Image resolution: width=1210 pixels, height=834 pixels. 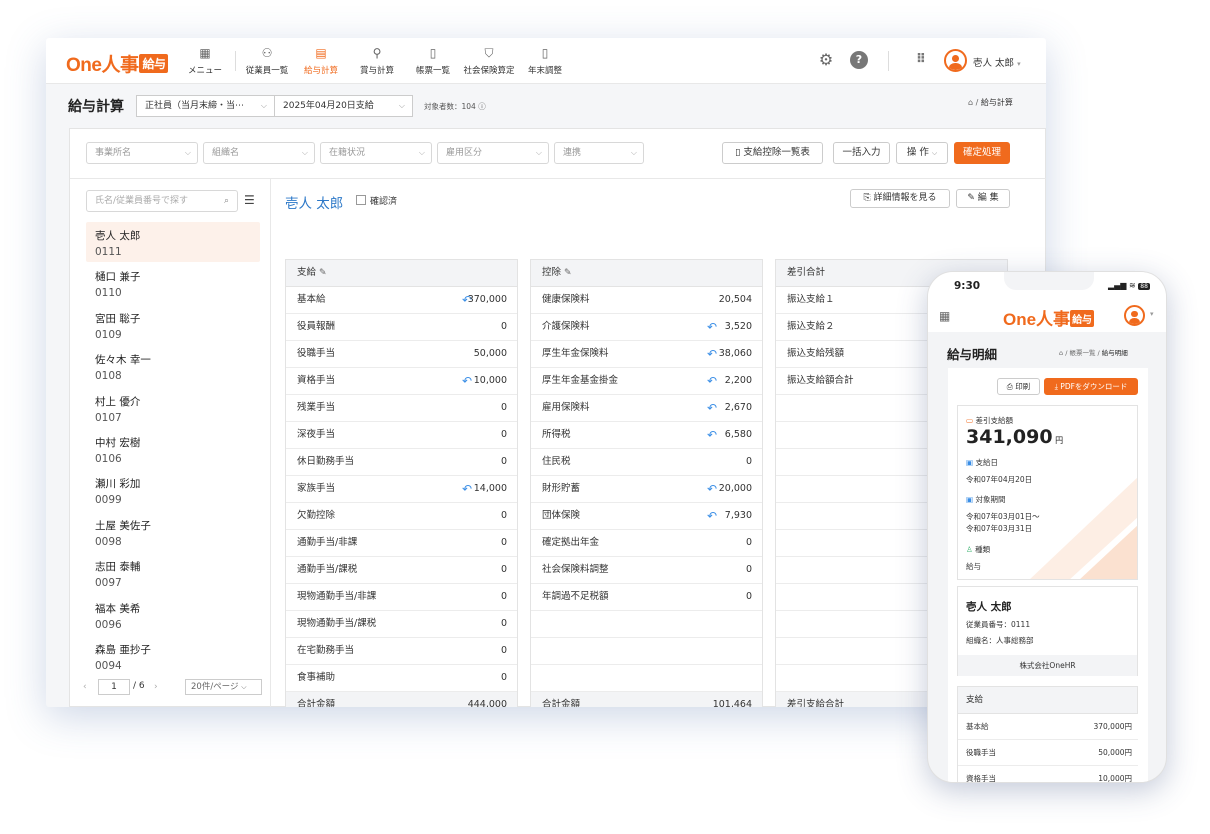 What do you see at coordinates (861, 153) in the screenshot?
I see `bulk-input-button: 一括入力` at bounding box center [861, 153].